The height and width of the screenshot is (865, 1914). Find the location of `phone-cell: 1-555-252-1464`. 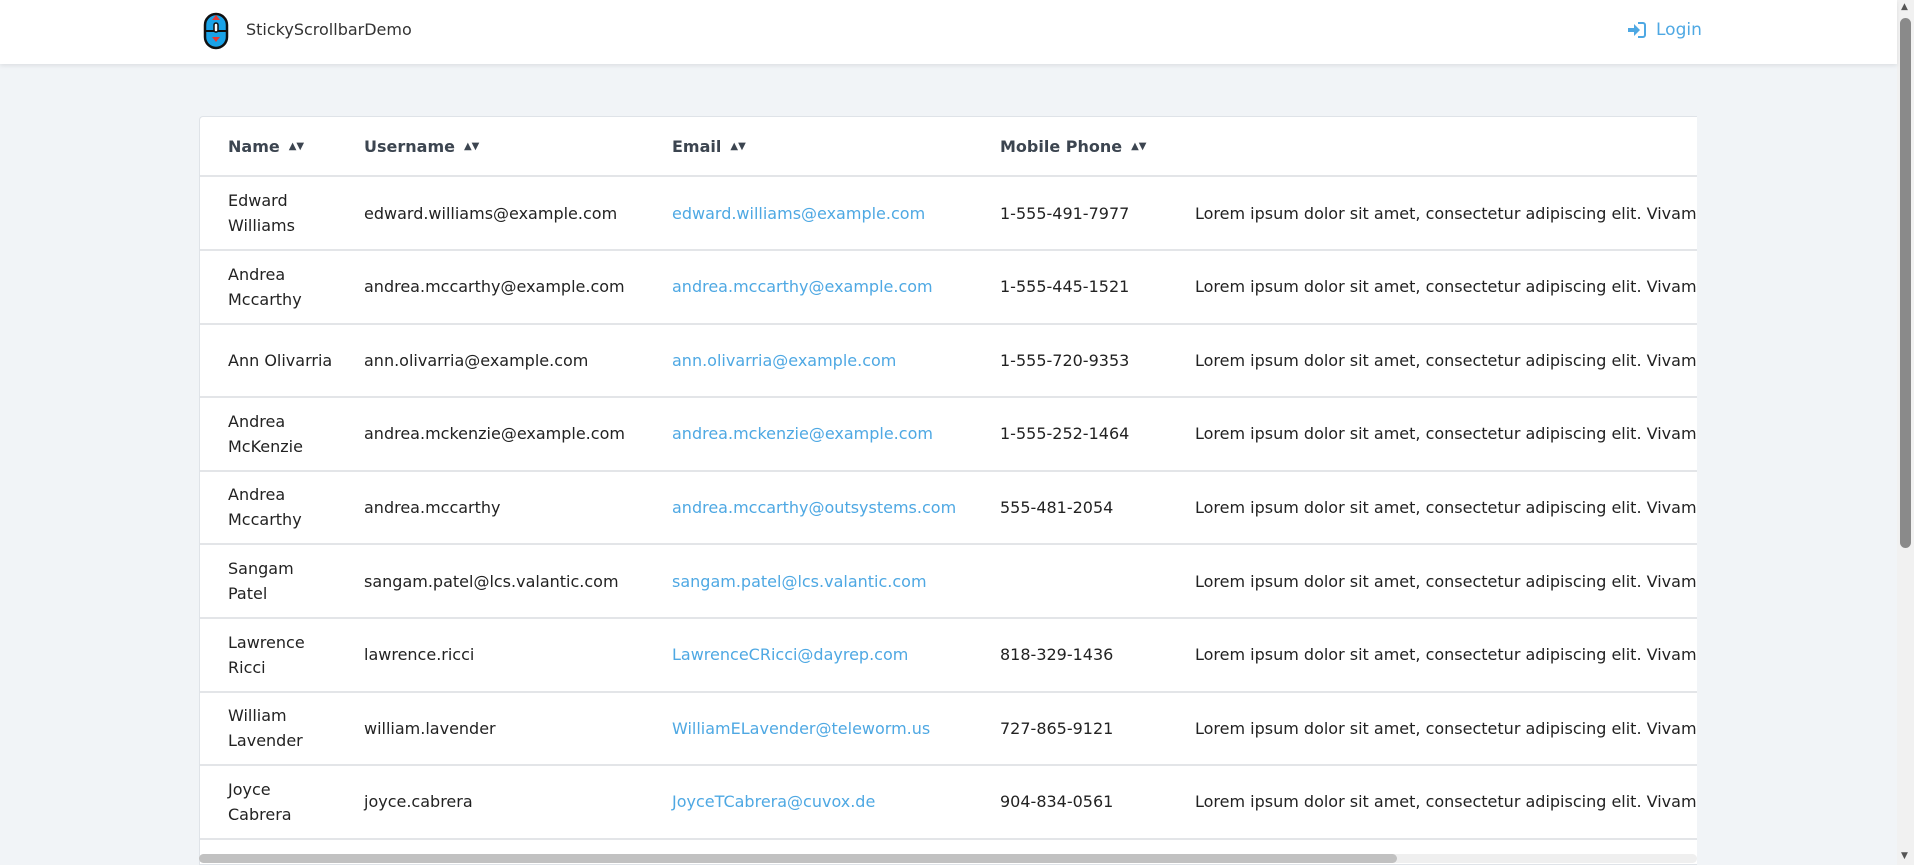

phone-cell: 1-555-252-1464 is located at coordinates (1065, 434).